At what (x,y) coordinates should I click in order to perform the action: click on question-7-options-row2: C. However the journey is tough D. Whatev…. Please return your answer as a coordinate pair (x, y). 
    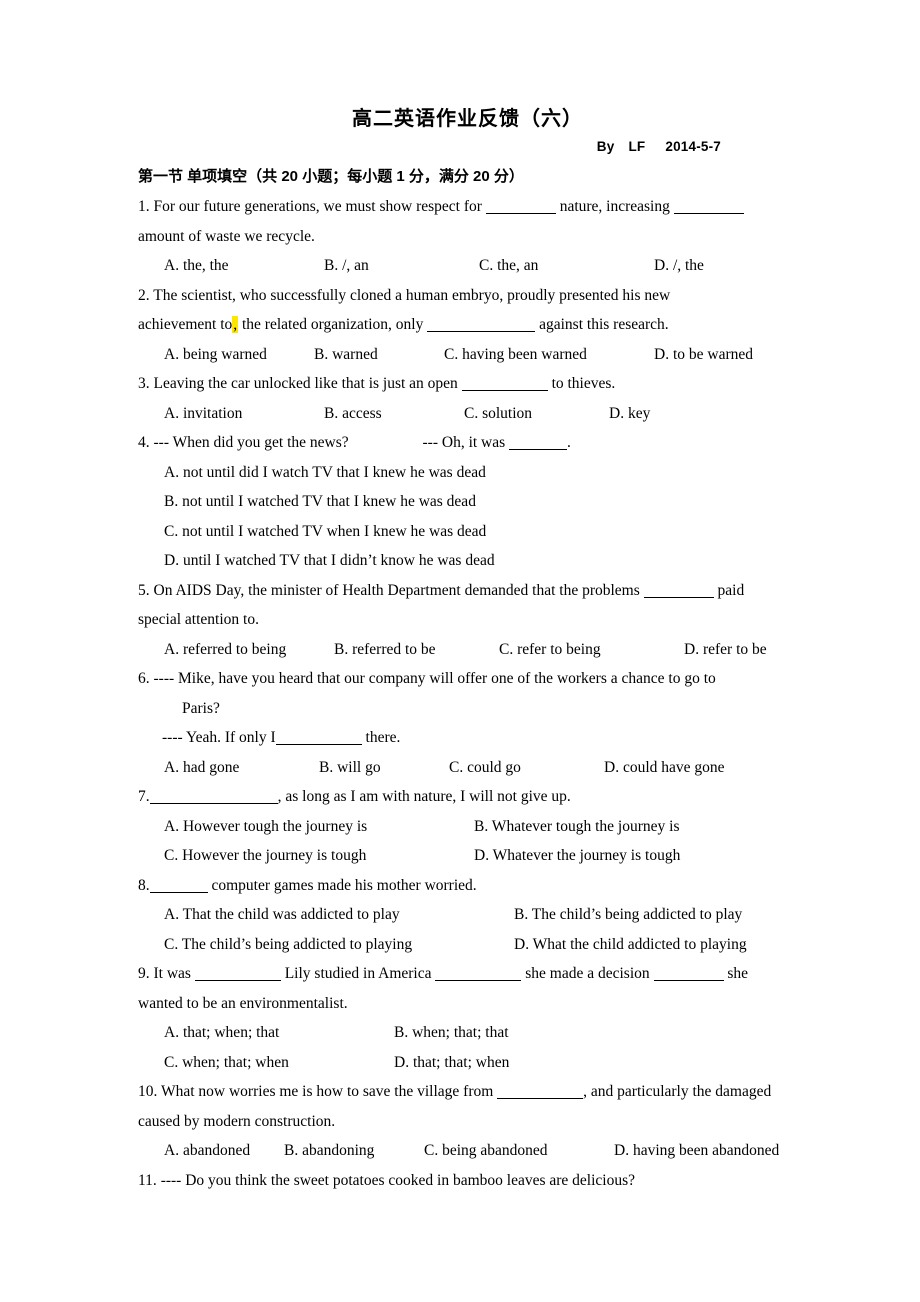
    Looking at the image, I should click on (460, 856).